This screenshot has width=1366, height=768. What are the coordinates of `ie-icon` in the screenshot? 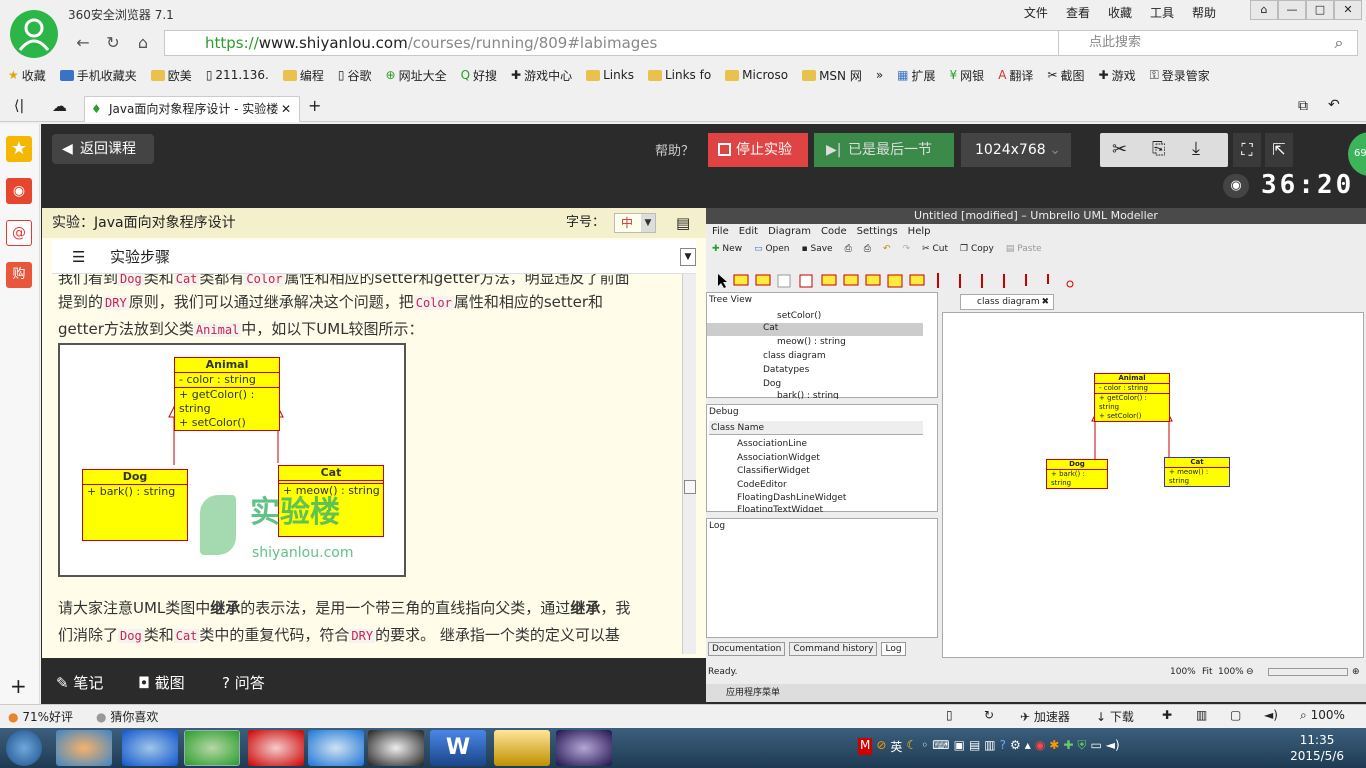 It's located at (150, 748).